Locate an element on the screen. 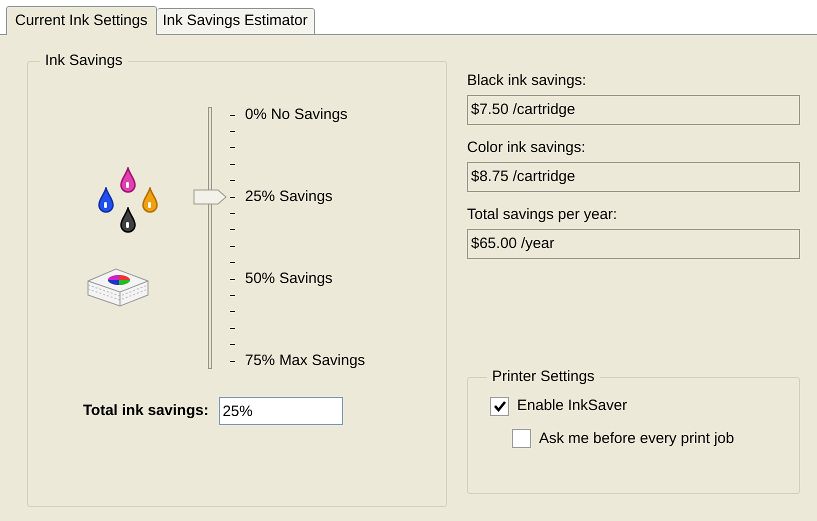 This screenshot has width=817, height=521. slider-label: 50% Savings is located at coordinates (289, 278).